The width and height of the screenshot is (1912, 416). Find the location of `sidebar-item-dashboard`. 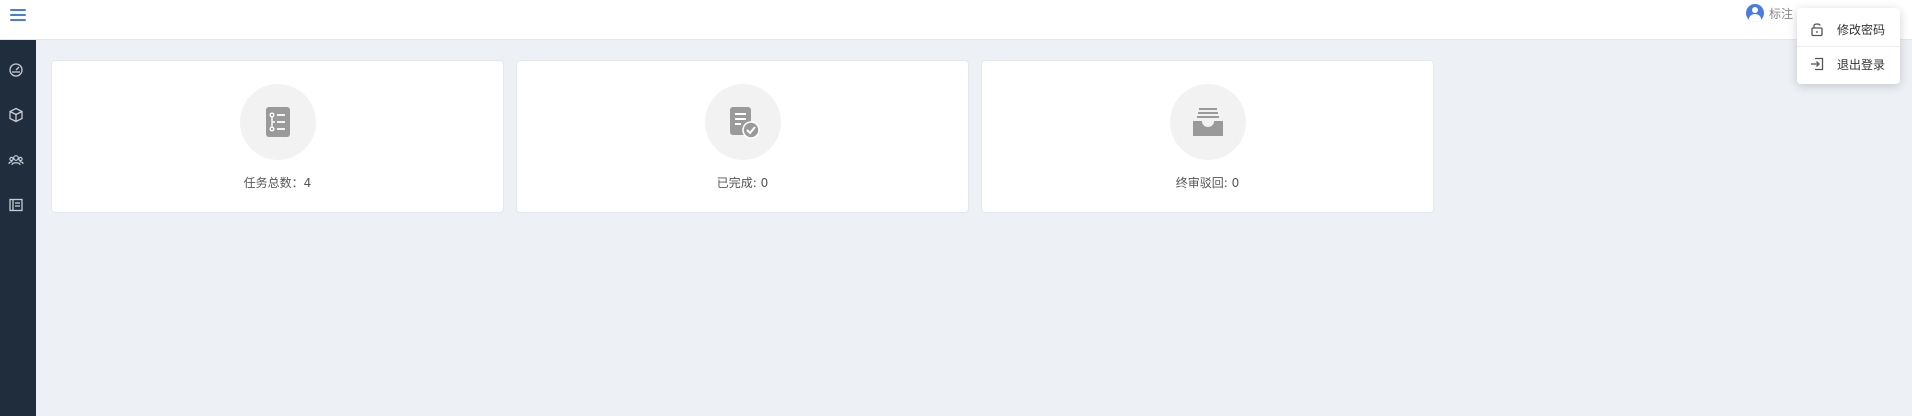

sidebar-item-dashboard is located at coordinates (16, 70).